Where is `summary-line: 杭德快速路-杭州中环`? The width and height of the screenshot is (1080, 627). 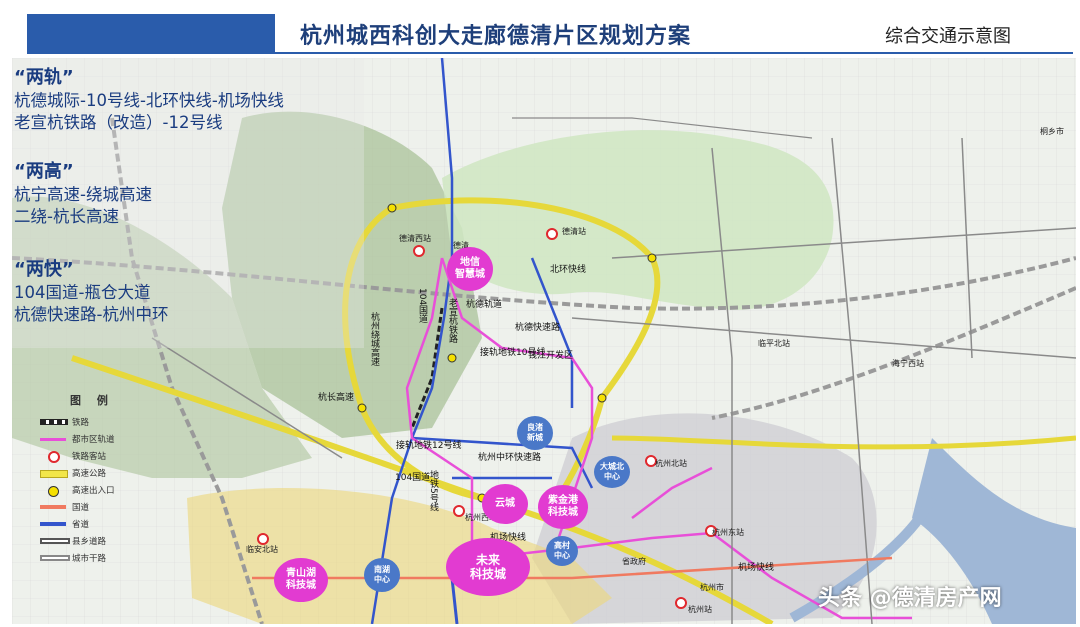 summary-line: 杭德快速路-杭州中环 is located at coordinates (91, 314).